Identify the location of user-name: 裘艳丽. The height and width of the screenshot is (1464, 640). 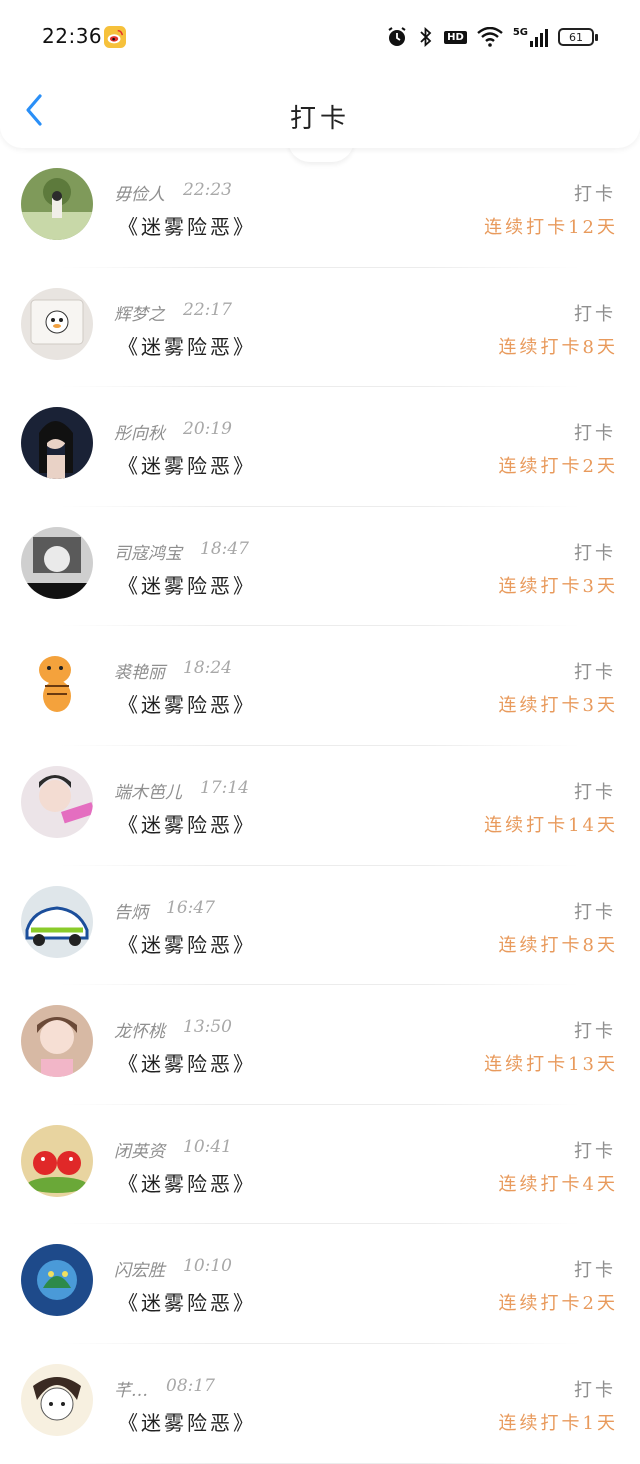
(139, 673).